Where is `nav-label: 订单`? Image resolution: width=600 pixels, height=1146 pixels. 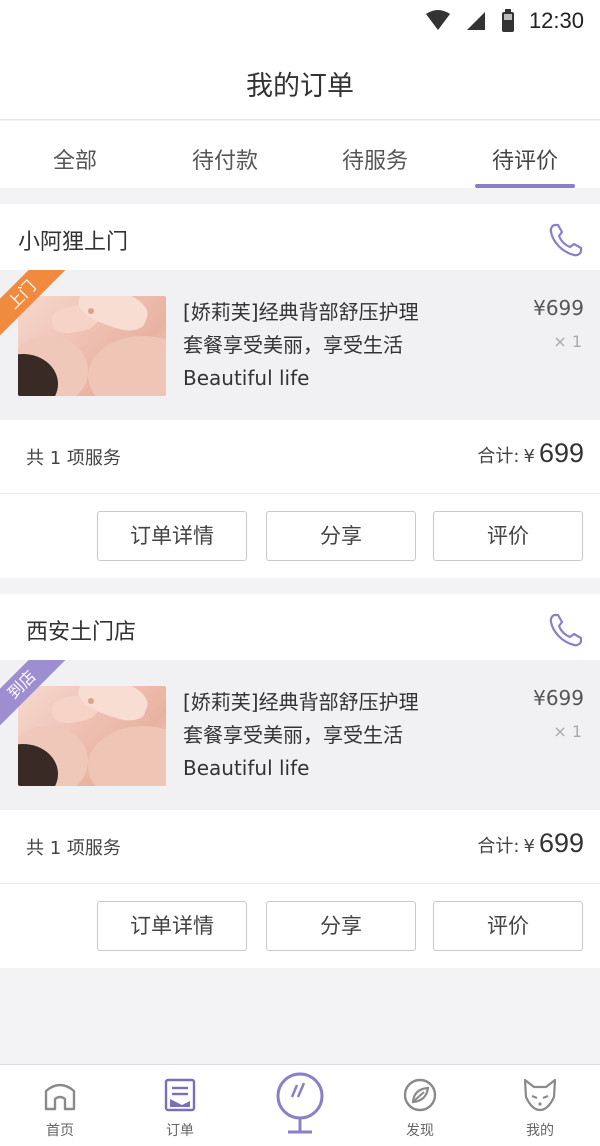
nav-label: 订单 is located at coordinates (180, 1131).